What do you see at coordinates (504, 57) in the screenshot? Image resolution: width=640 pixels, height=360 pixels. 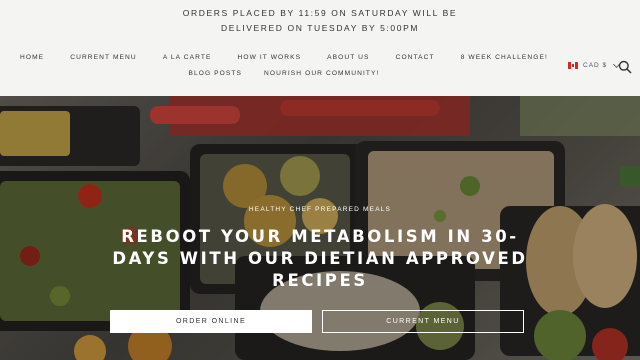 I see `nav-link-8-week-challenge: 8 WEEK CHALLENGE!` at bounding box center [504, 57].